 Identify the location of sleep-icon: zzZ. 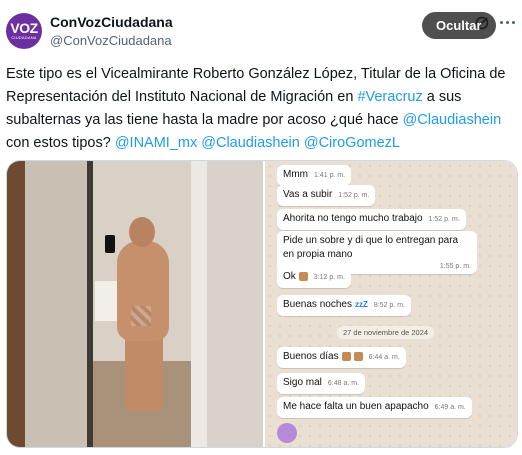
(361, 304).